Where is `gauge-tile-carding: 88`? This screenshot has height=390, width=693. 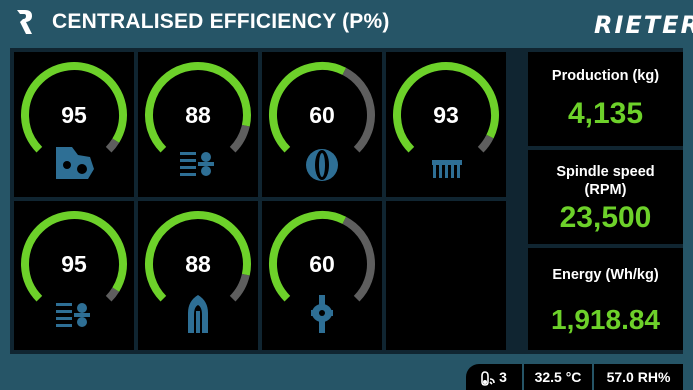
gauge-tile-carding: 88 is located at coordinates (198, 124).